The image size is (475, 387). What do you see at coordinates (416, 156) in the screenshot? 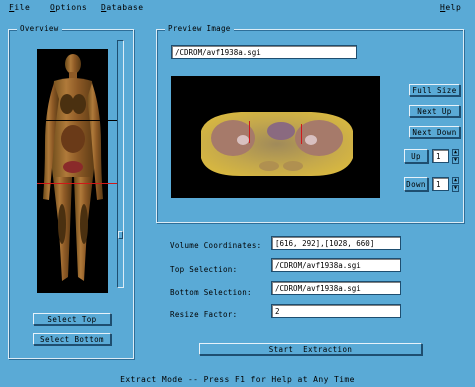
I see `up-button: Up` at bounding box center [416, 156].